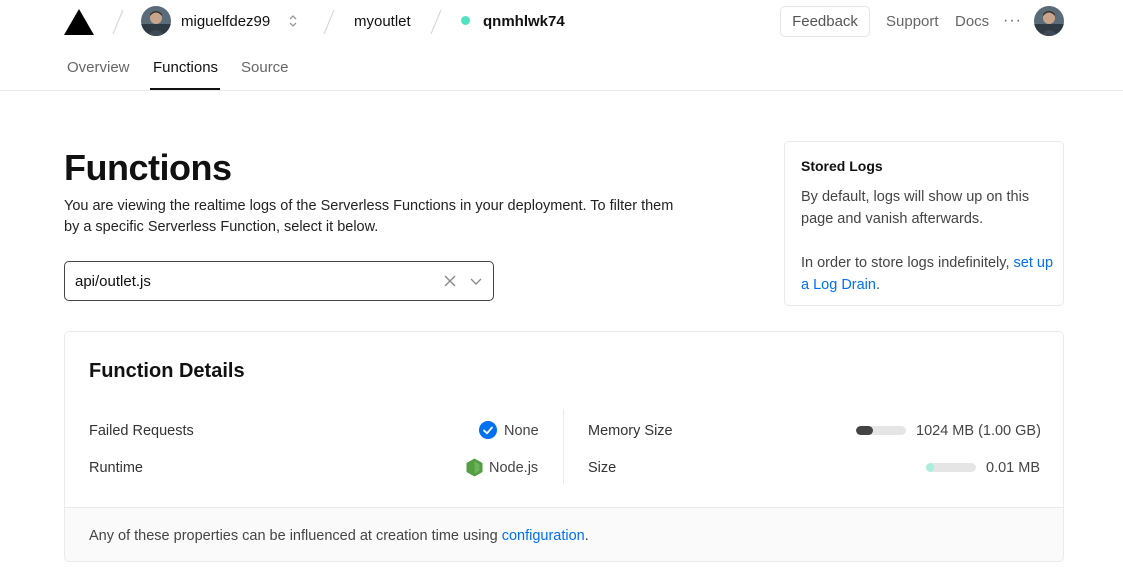 The height and width of the screenshot is (572, 1123). I want to click on size-bar-fill, so click(930, 467).